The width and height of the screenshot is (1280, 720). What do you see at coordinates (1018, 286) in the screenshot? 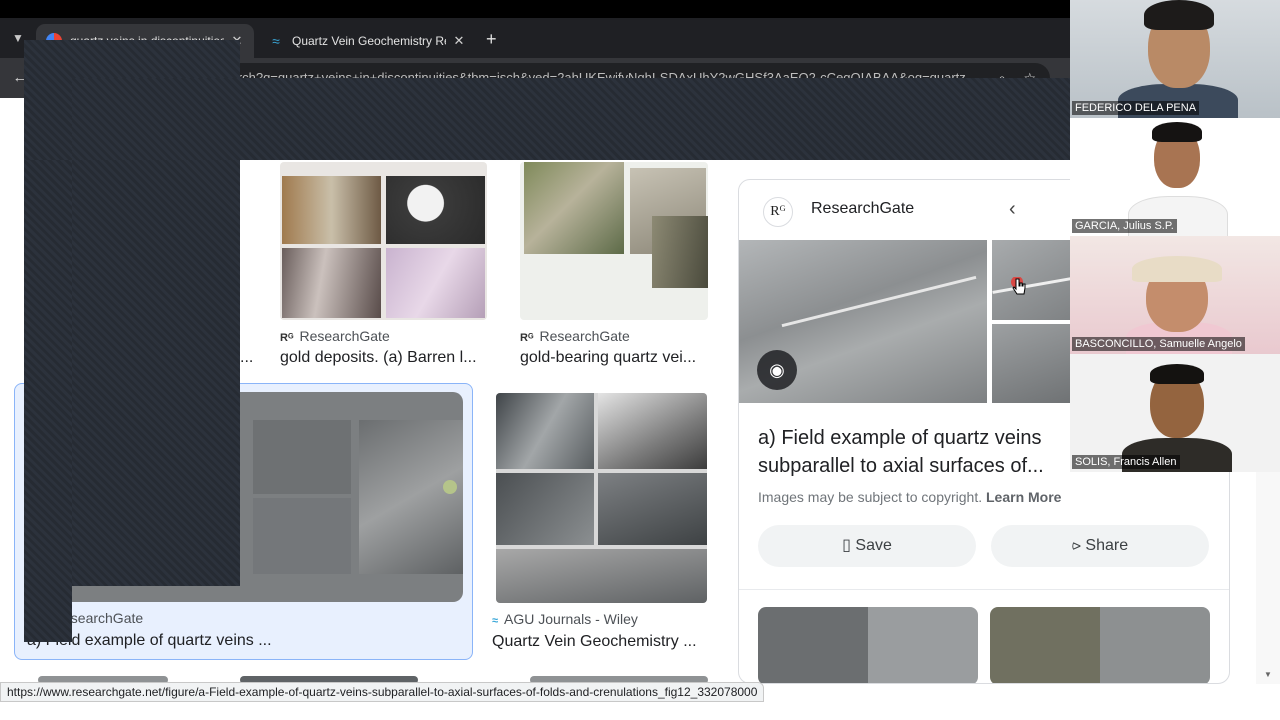
I see `hand-cursor-icon` at bounding box center [1018, 286].